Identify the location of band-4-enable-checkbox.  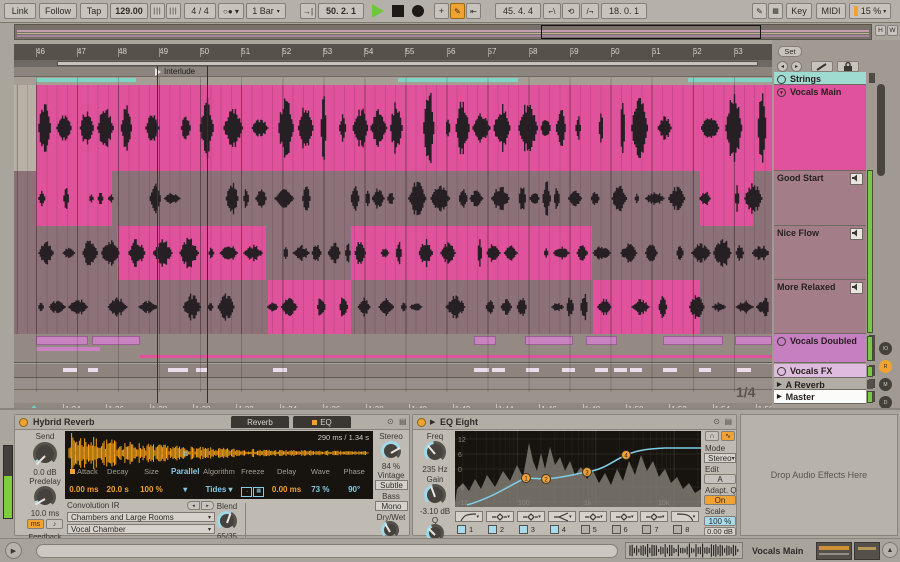
(554, 529).